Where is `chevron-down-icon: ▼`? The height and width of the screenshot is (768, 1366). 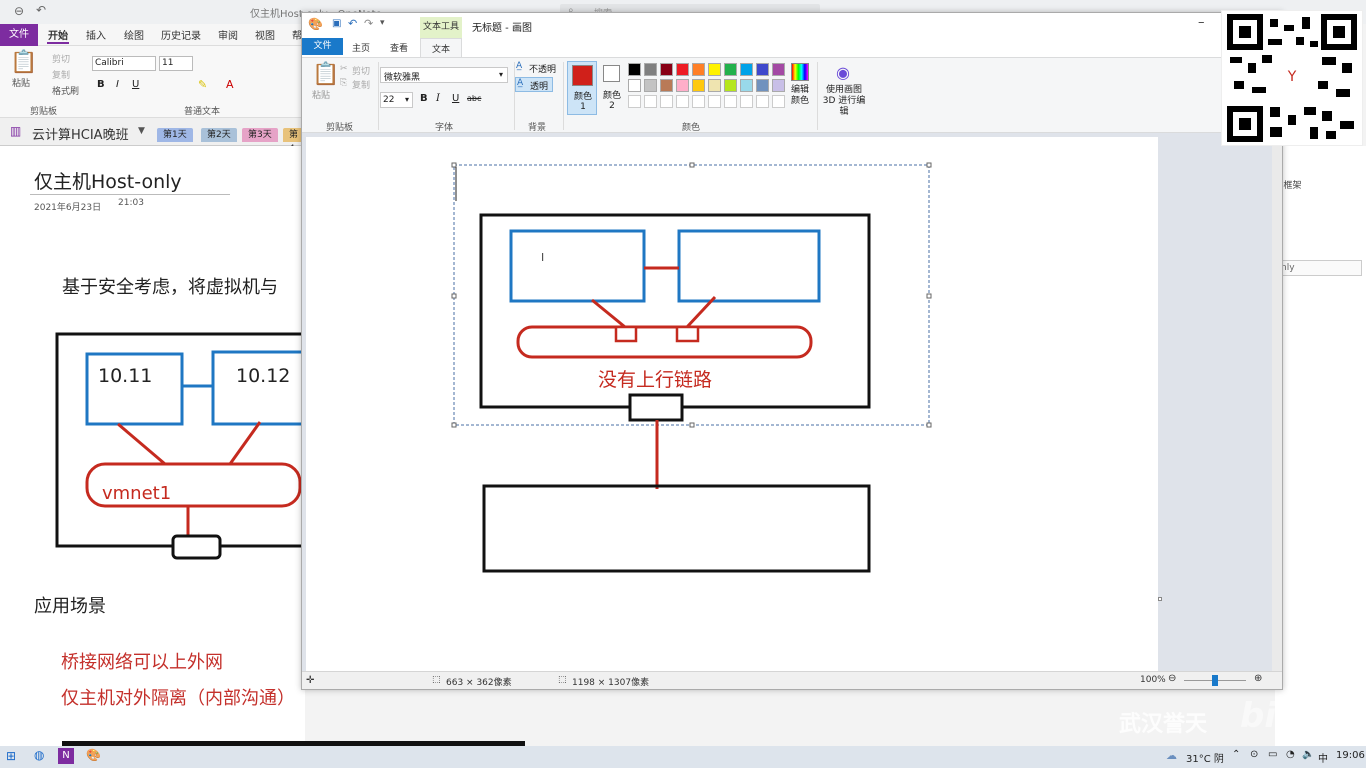 chevron-down-icon: ▼ is located at coordinates (141, 131).